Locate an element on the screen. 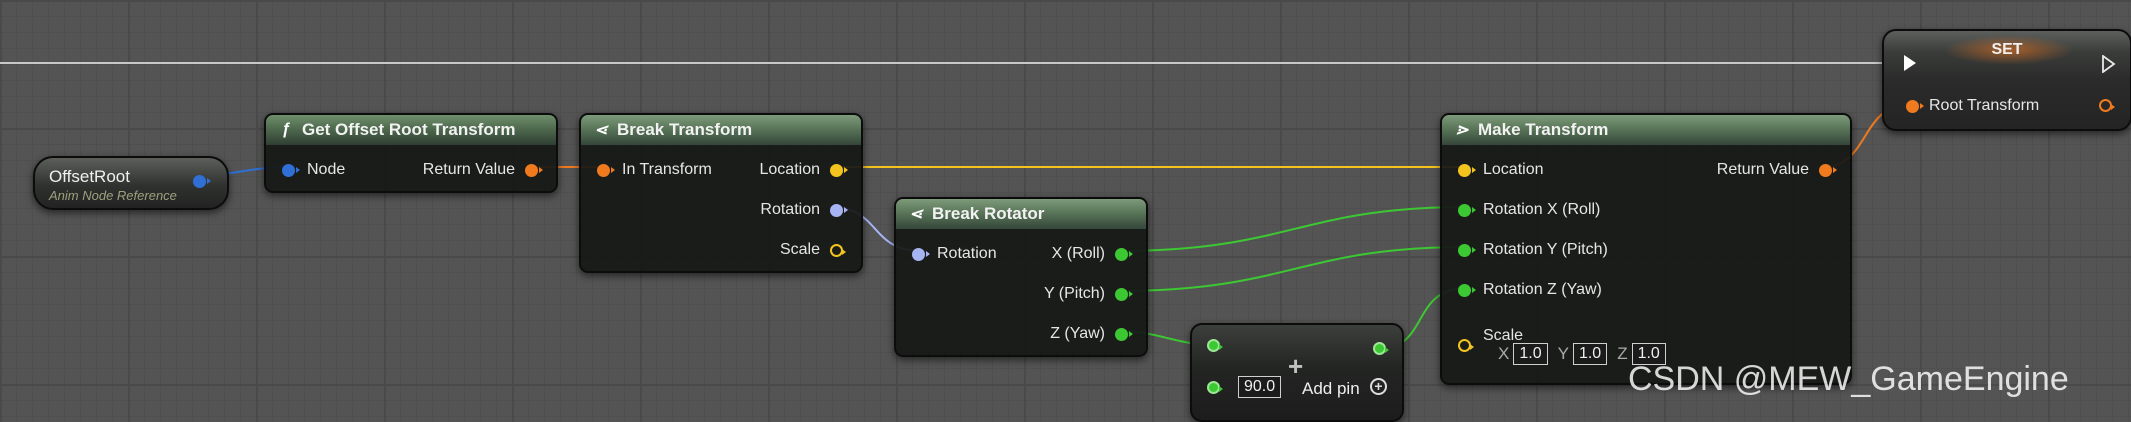  make-location-pin: Location is located at coordinates (1501, 170).